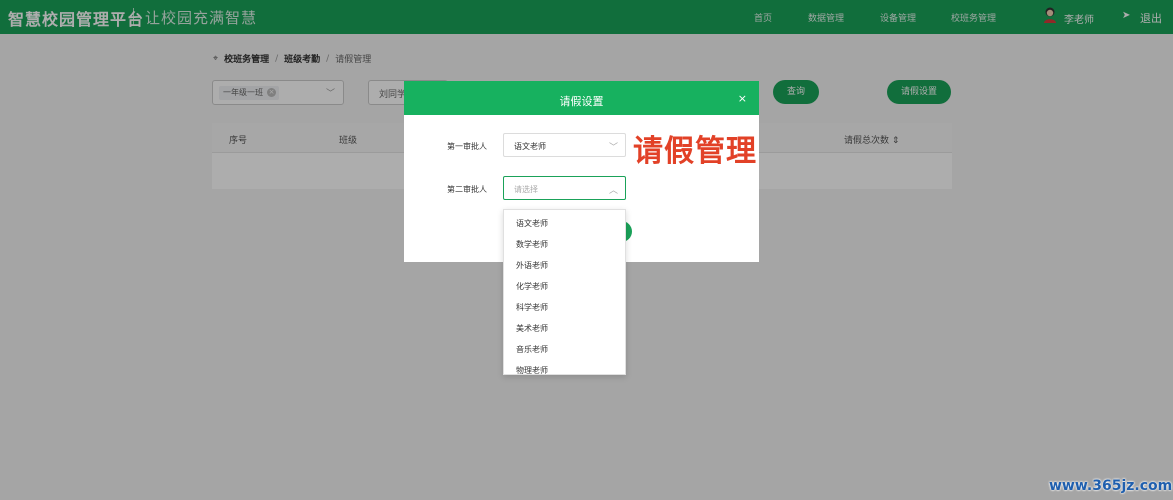 This screenshot has width=1173, height=500. I want to click on dropdown-option: 外语老师, so click(532, 265).